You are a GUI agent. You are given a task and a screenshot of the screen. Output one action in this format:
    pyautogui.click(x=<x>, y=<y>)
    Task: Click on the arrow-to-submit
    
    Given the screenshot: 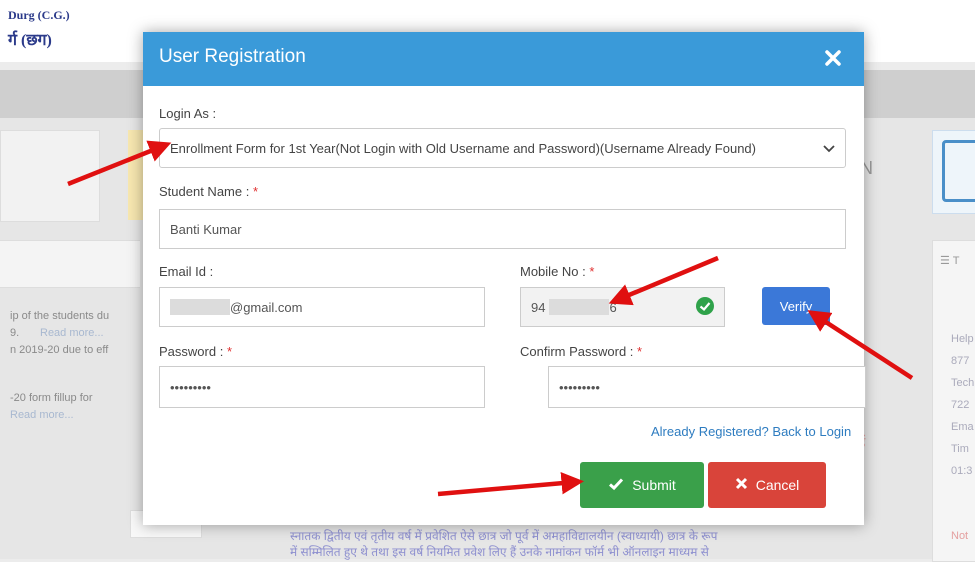 What is the action you would take?
    pyautogui.click(x=510, y=484)
    